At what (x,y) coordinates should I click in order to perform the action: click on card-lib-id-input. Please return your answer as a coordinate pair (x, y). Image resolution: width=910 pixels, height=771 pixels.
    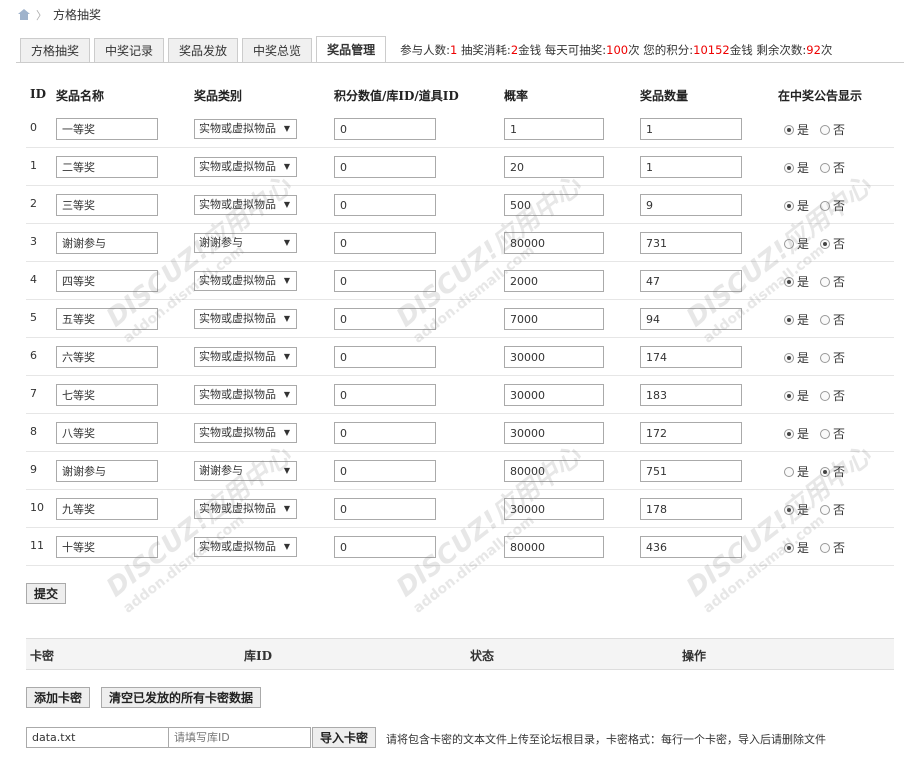
    Looking at the image, I should click on (239, 737).